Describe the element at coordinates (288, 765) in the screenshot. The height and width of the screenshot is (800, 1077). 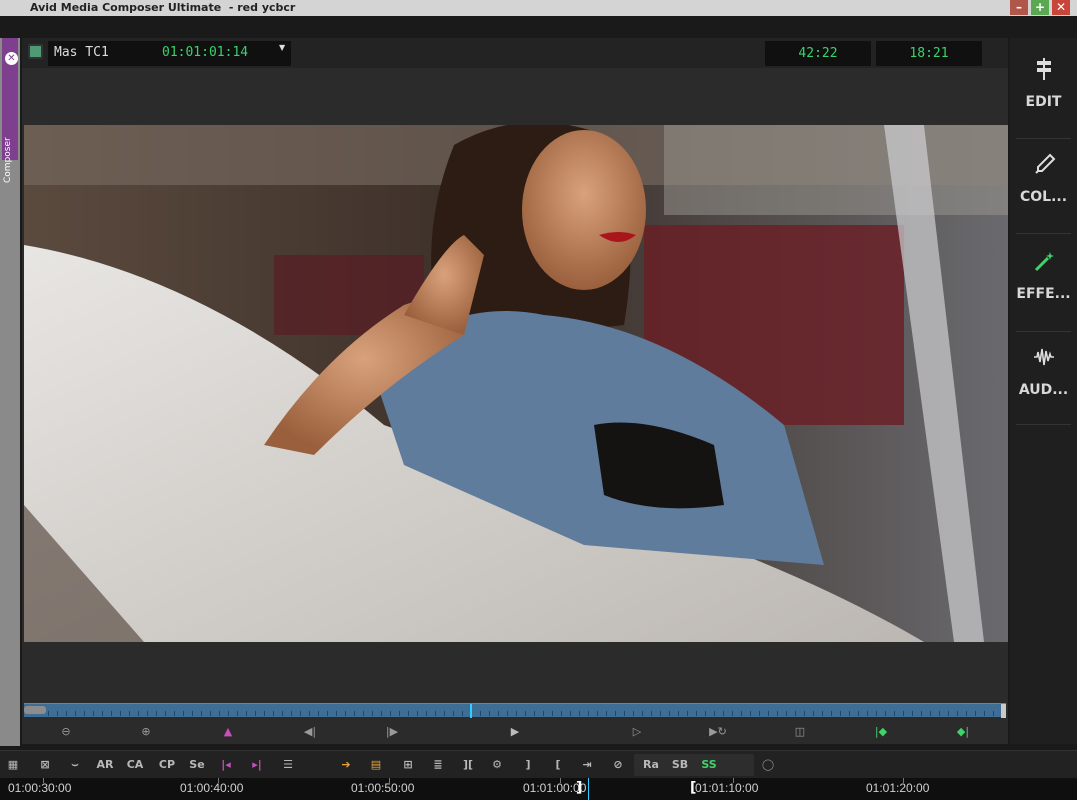
I see `timeline-view-icon: ☰` at that location.